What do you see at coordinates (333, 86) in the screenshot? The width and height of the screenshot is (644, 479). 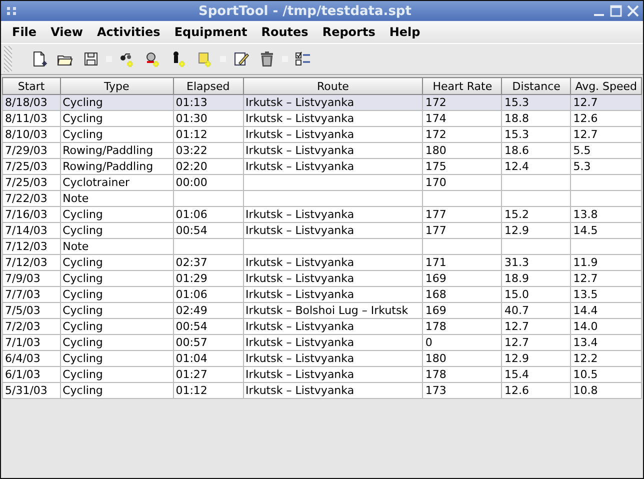 I see `column-header: Route` at bounding box center [333, 86].